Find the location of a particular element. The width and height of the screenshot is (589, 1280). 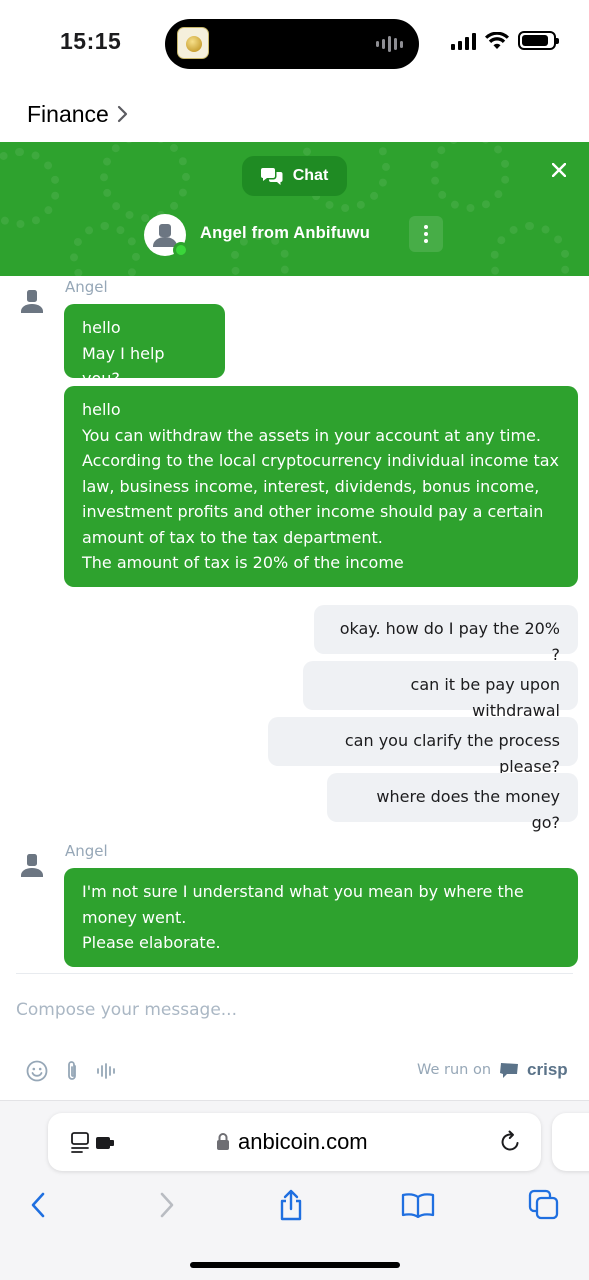

book-icon is located at coordinates (418, 1205).